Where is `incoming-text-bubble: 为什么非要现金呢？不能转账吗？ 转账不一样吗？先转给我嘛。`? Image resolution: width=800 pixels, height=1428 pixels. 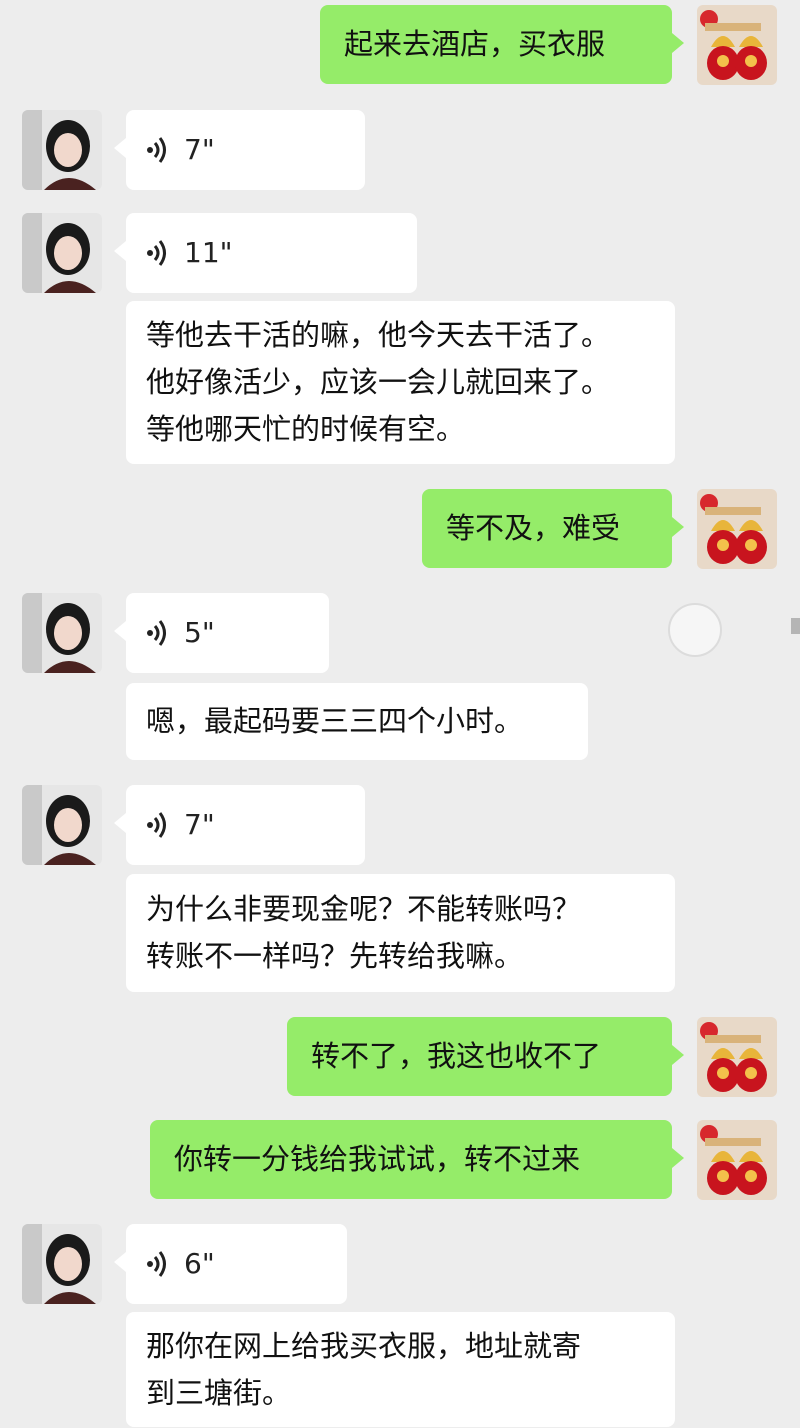
incoming-text-bubble: 为什么非要现金呢？不能转账吗？ 转账不一样吗？先转给我嘛。 is located at coordinates (400, 933).